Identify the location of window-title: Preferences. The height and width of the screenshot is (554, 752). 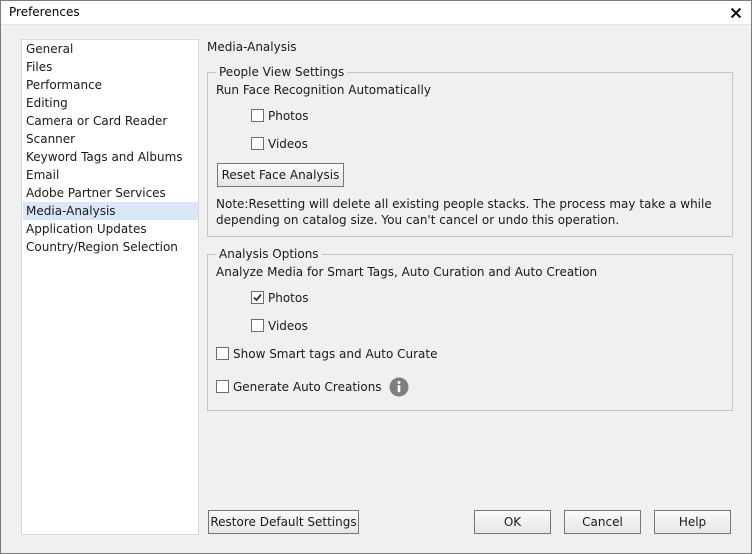
(44, 12).